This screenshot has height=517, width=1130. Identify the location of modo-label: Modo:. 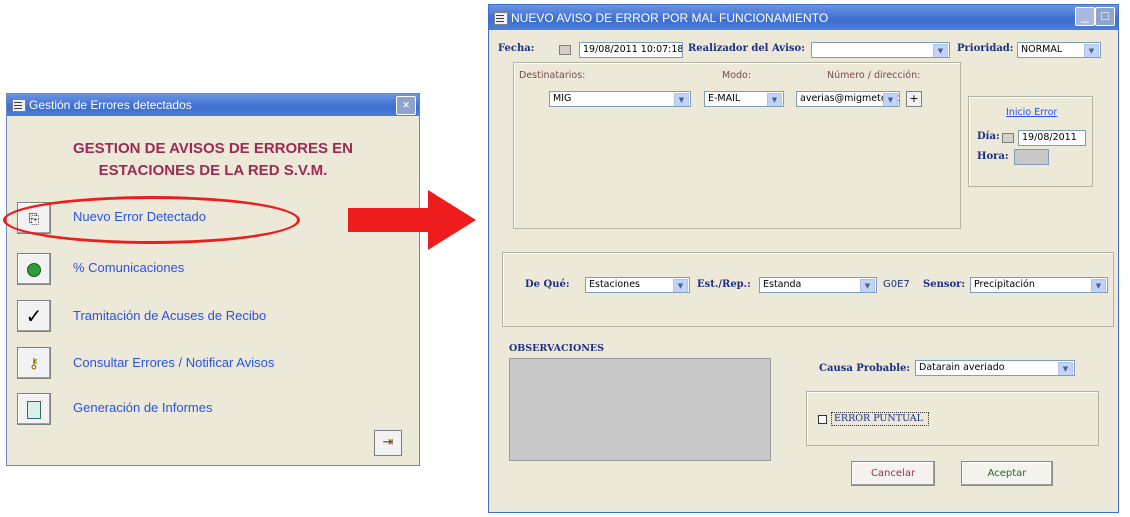
(737, 75).